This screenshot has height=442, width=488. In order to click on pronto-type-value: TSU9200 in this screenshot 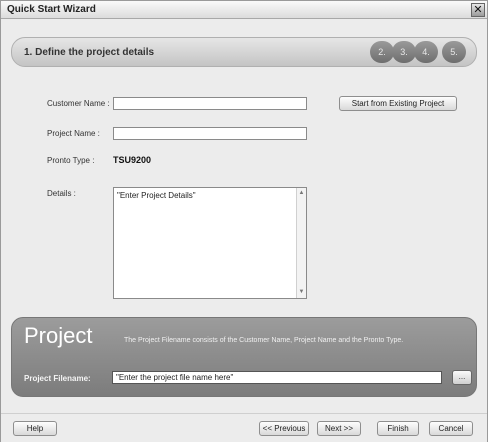, I will do `click(132, 160)`.